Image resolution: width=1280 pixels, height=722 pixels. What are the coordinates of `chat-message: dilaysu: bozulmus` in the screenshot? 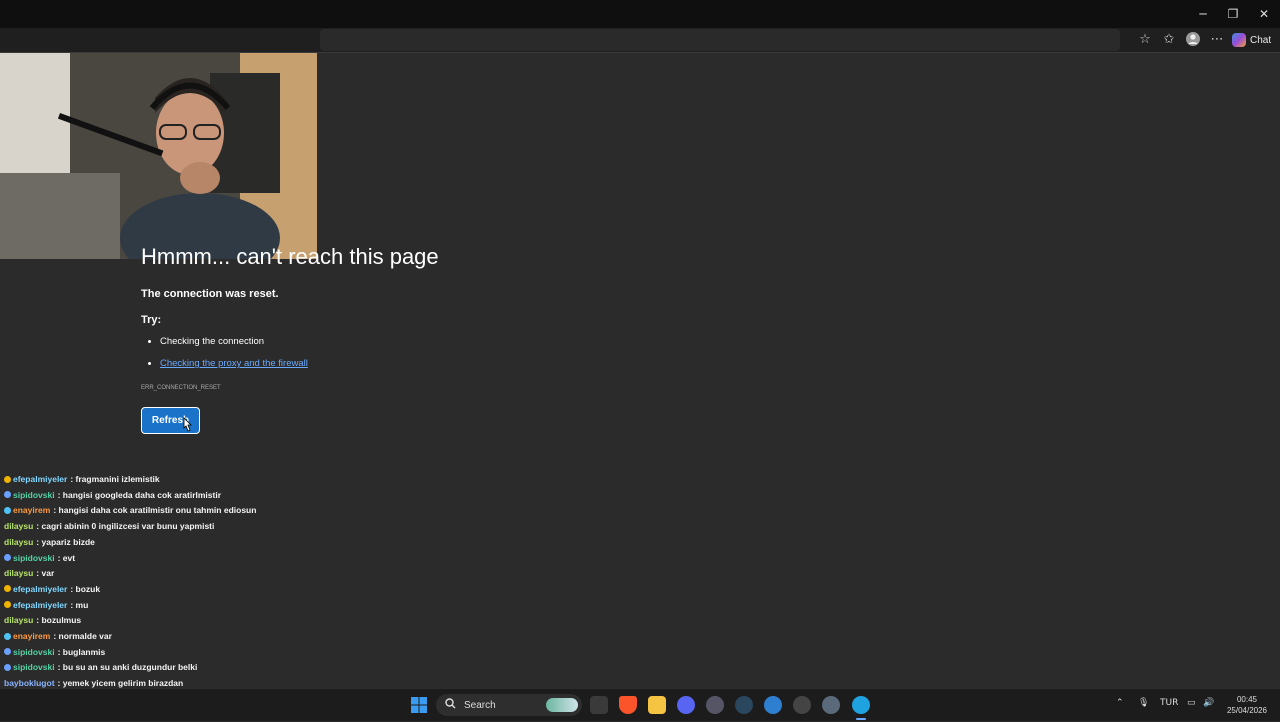 It's located at (42, 620).